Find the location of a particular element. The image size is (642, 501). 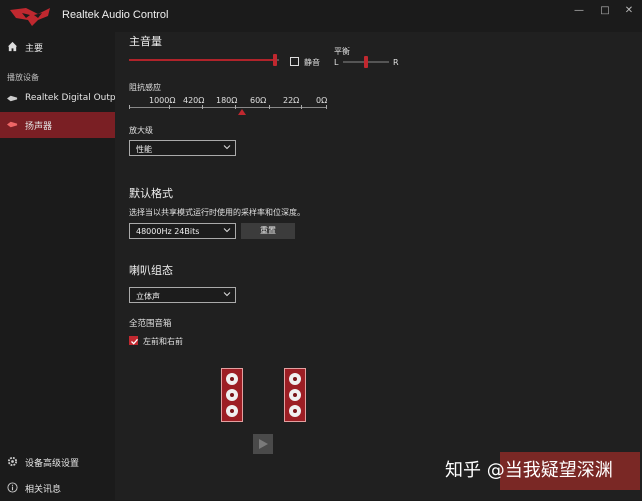

impedance-axis is located at coordinates (228, 107).